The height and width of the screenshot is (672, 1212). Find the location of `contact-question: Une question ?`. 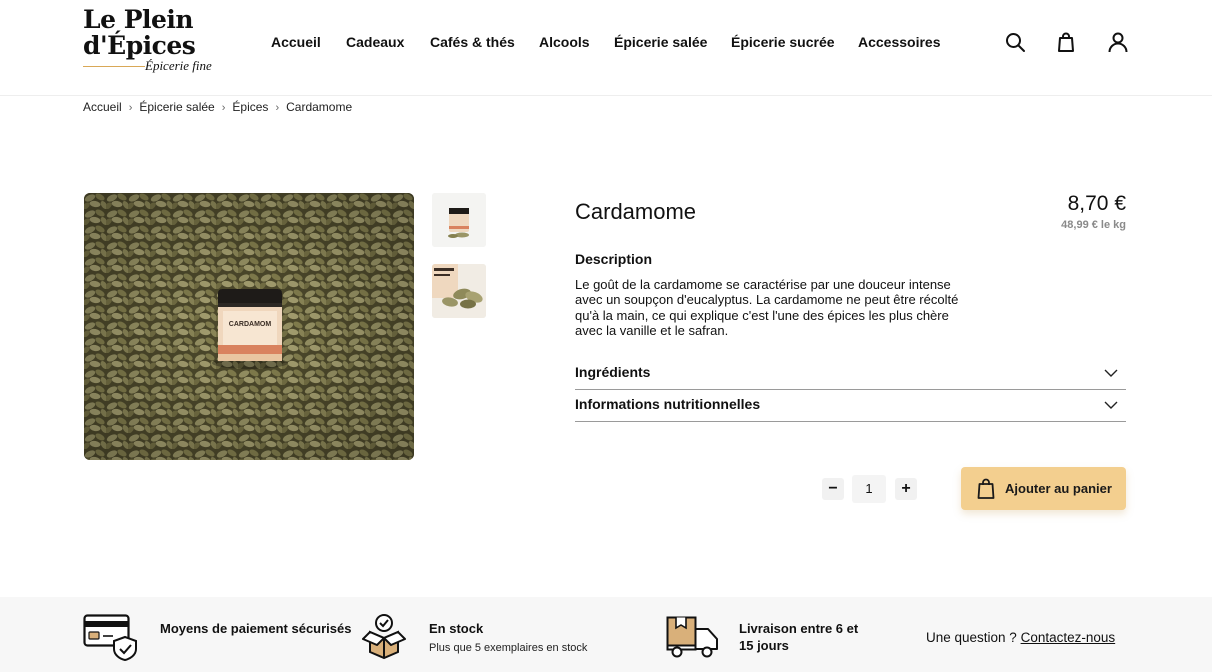

contact-question: Une question ? is located at coordinates (971, 637).